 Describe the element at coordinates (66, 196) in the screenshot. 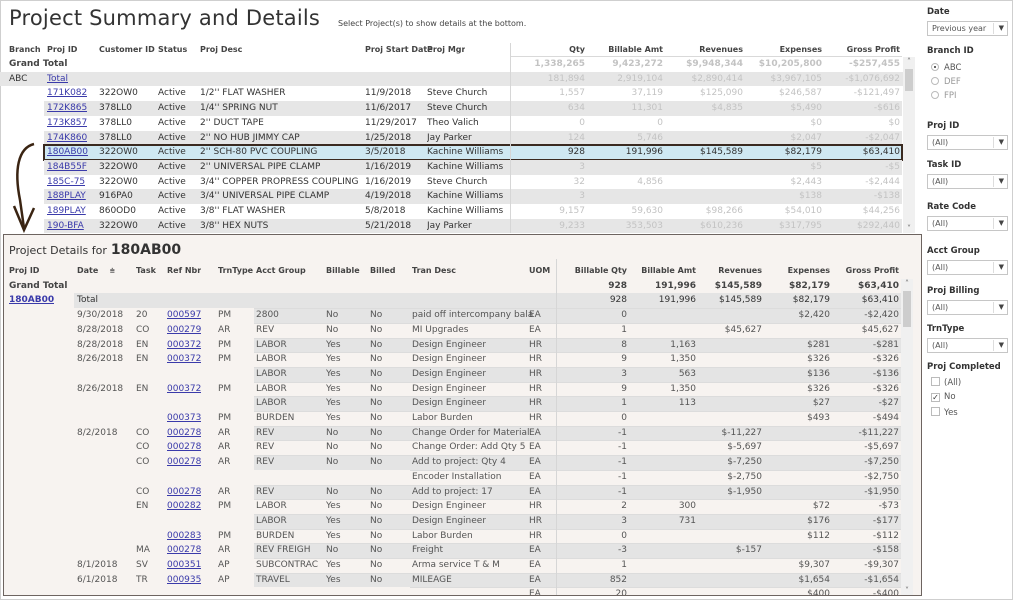

I see `summary-proj-id-link: 188PLAY` at that location.